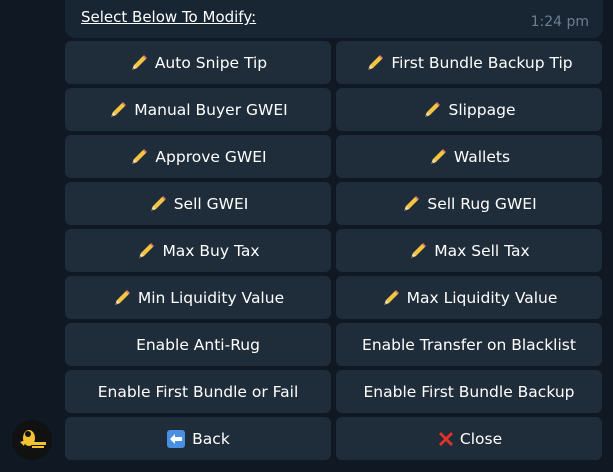 The image size is (613, 472). I want to click on enable-first-bundle-backup-button: Enable First Bundle Backup, so click(469, 391).